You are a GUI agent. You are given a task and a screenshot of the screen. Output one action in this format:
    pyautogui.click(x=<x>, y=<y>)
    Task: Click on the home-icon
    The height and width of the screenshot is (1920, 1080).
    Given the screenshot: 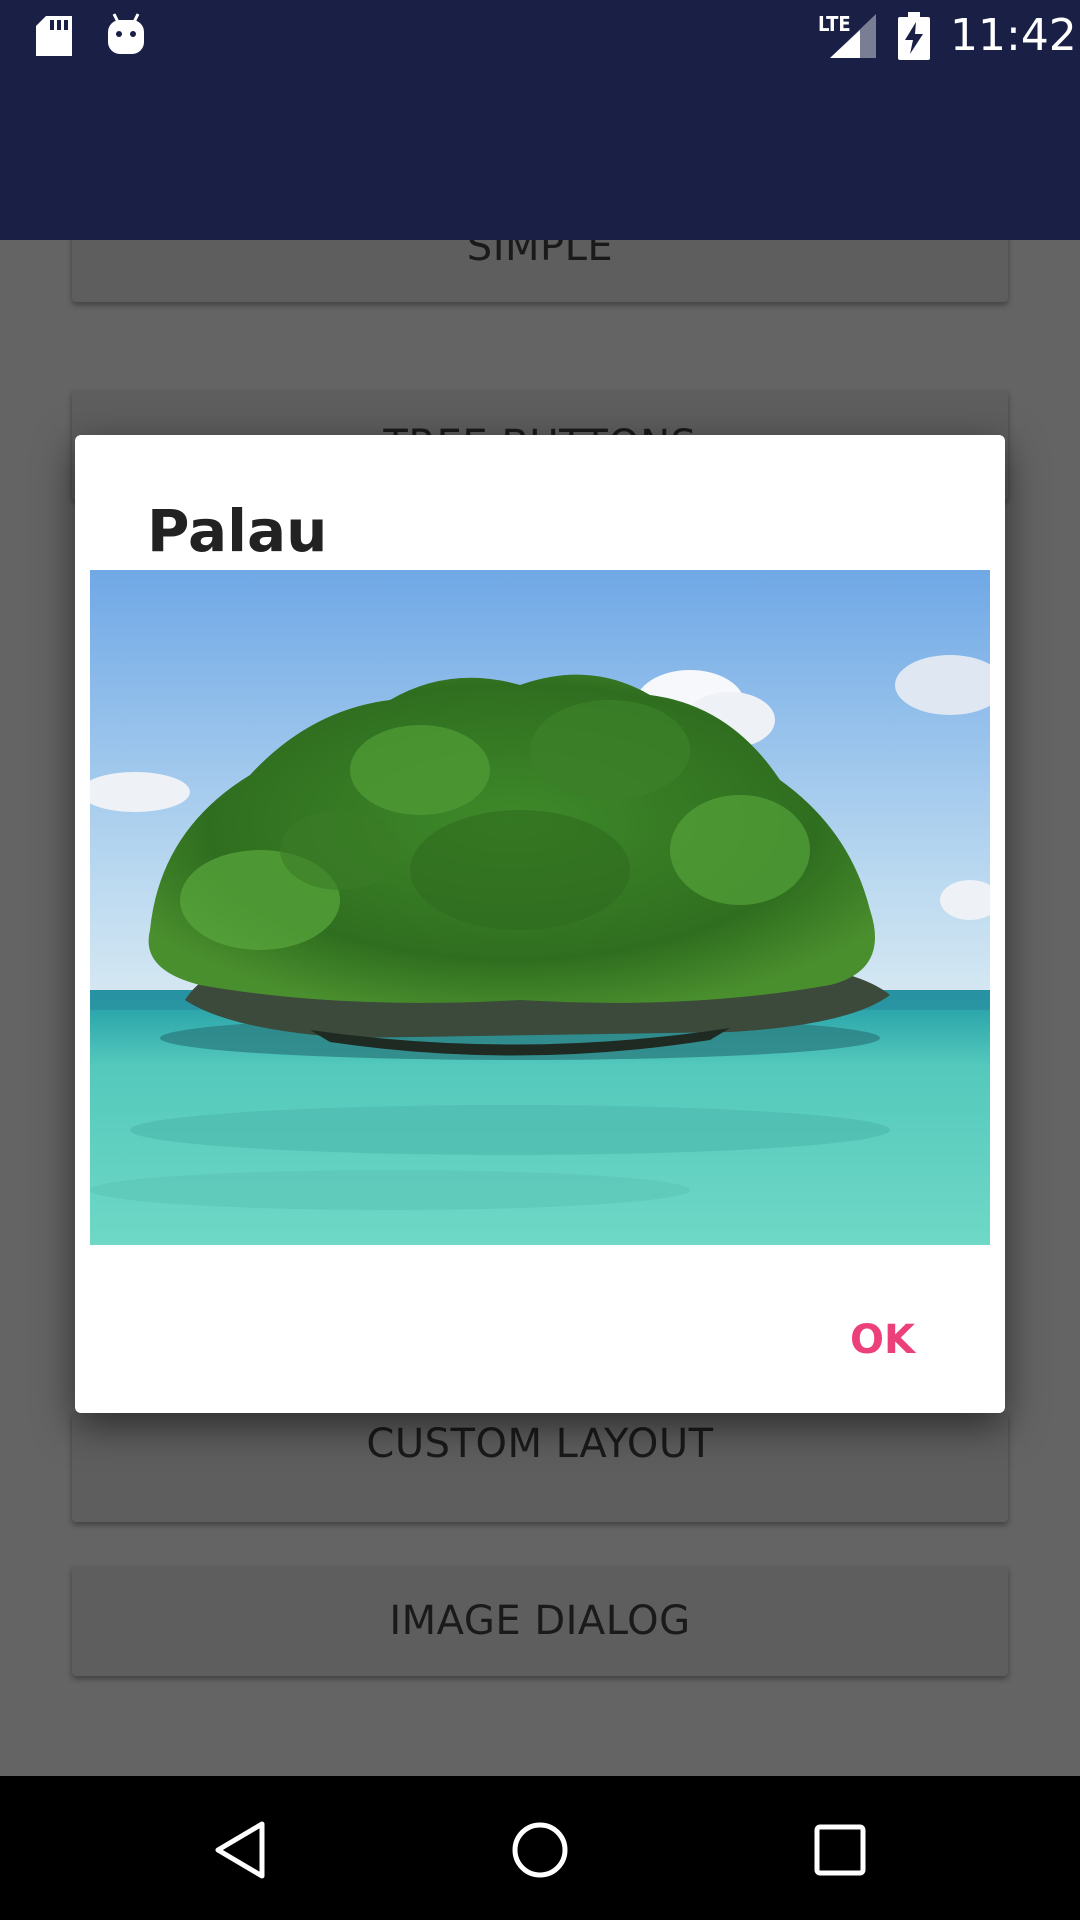 What is the action you would take?
    pyautogui.click(x=540, y=1850)
    